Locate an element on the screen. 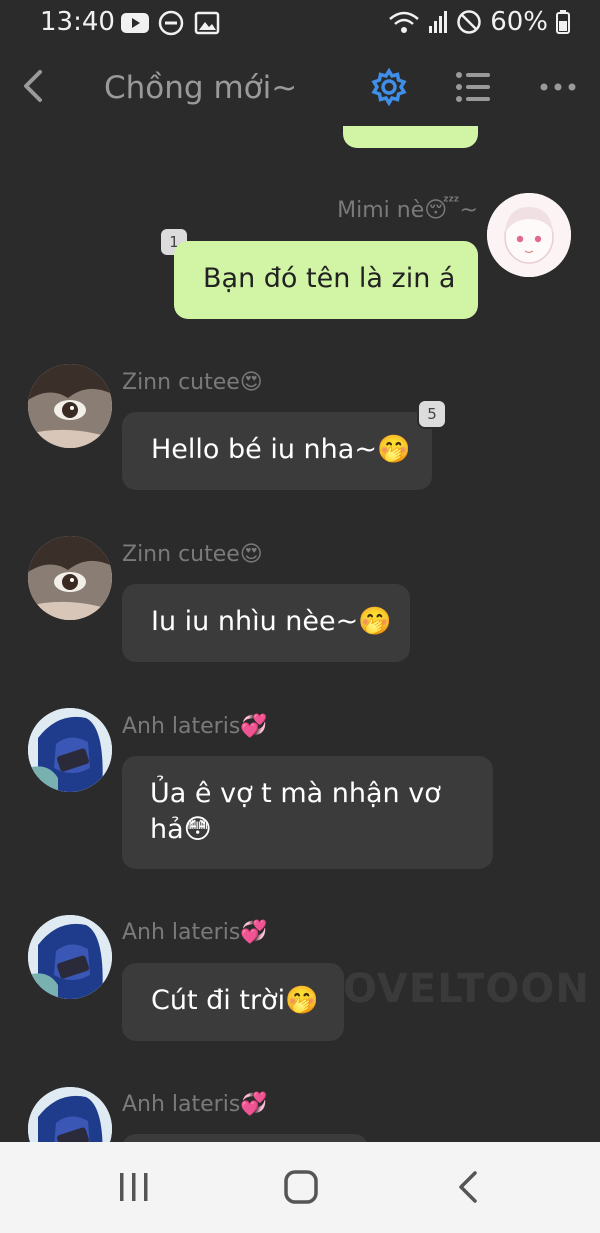  message-bubble-incoming: Iu iu nhìu nèe~🤭 is located at coordinates (266, 623).